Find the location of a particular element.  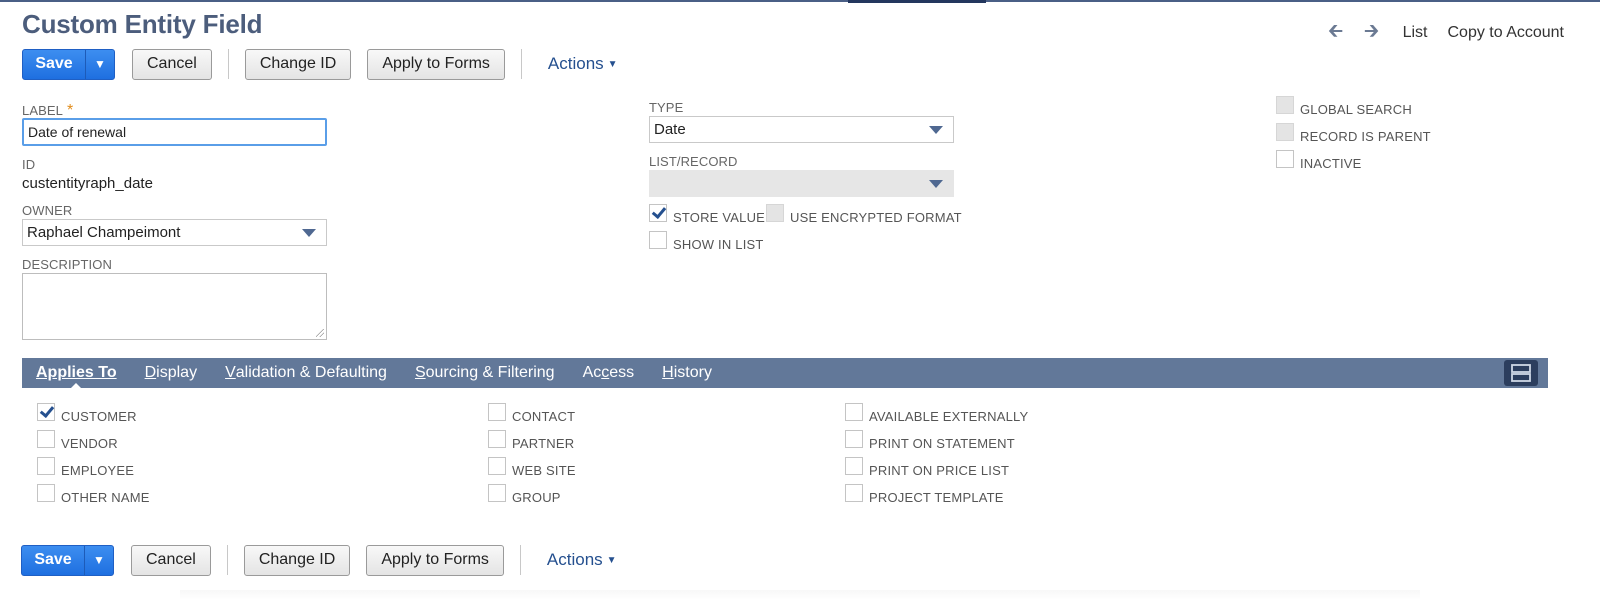

tab-label: istory is located at coordinates (692, 372).